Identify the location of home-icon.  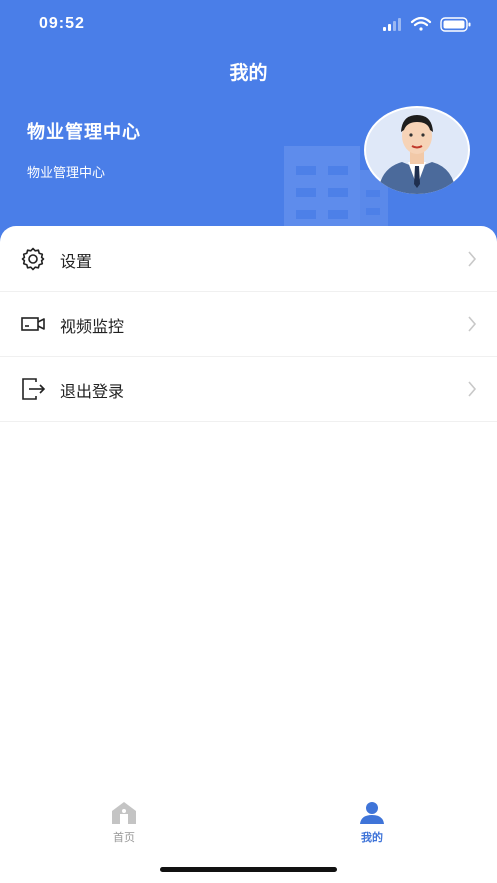
(124, 813).